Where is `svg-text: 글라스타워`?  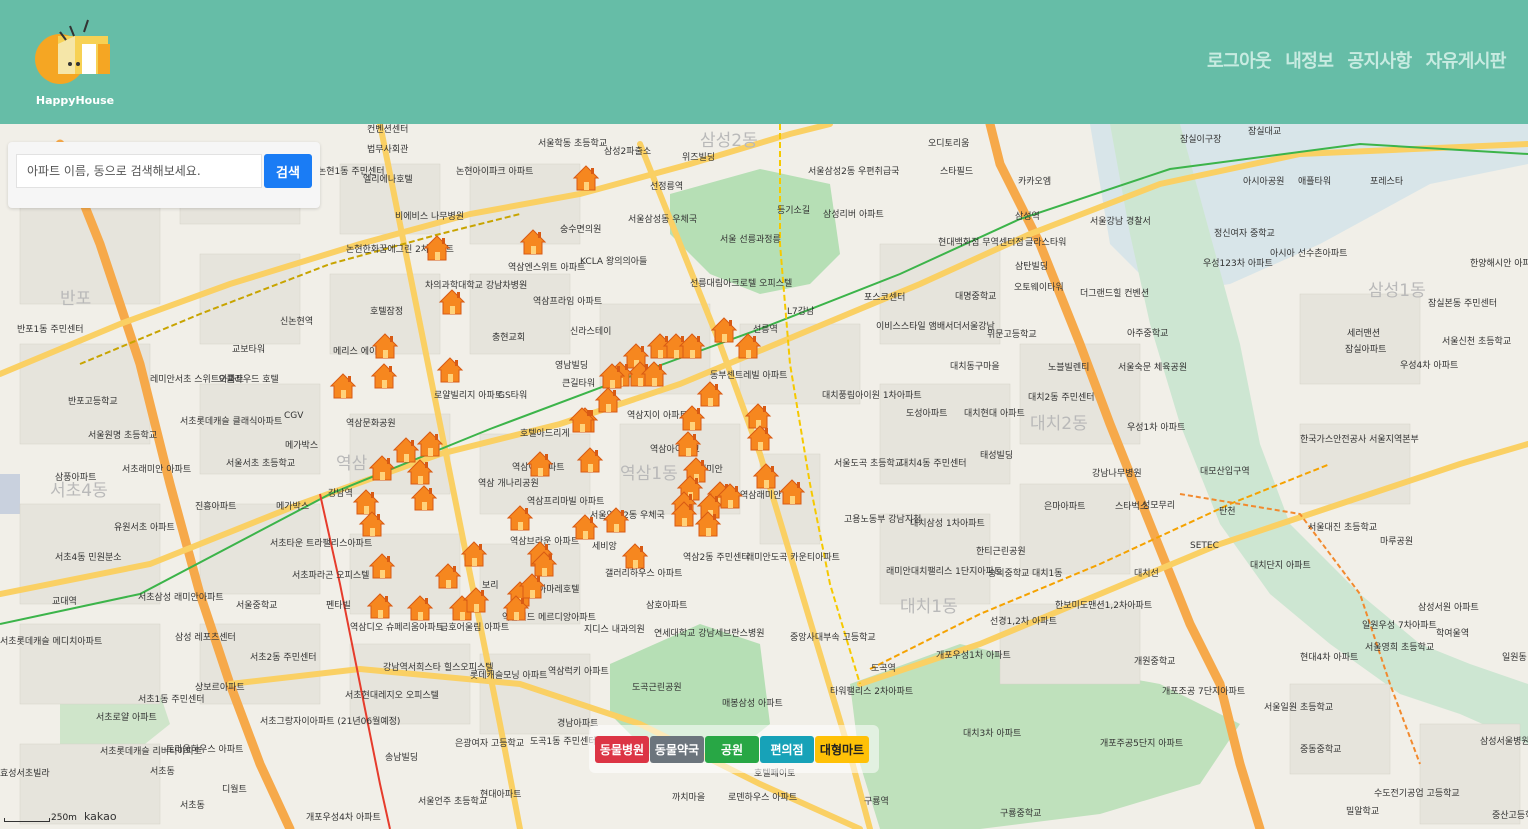 svg-text: 글라스타워 is located at coordinates (1045, 242).